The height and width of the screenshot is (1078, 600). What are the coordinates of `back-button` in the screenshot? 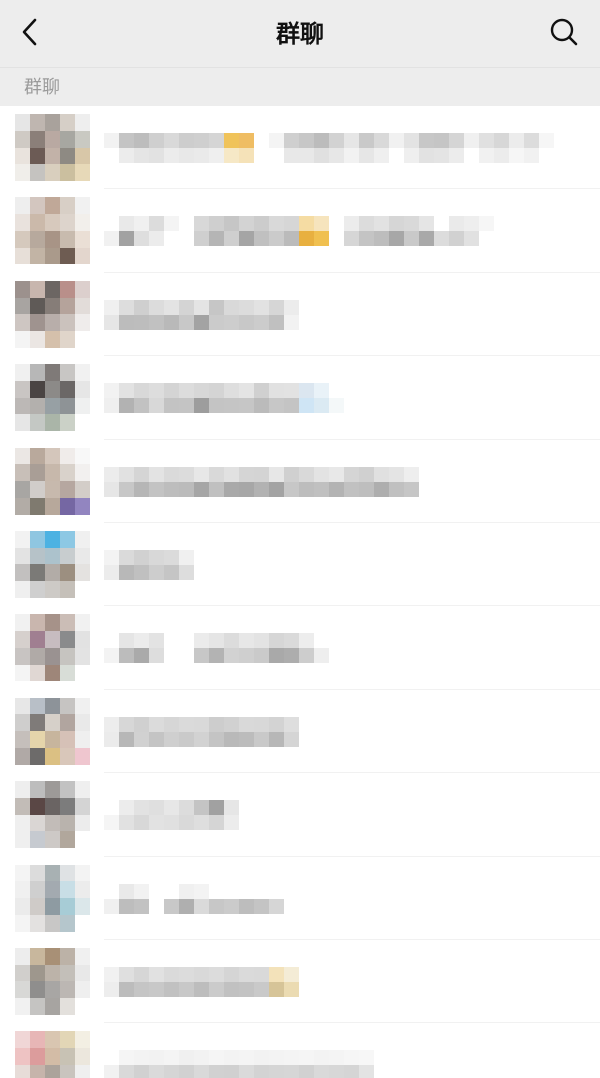 It's located at (30, 34).